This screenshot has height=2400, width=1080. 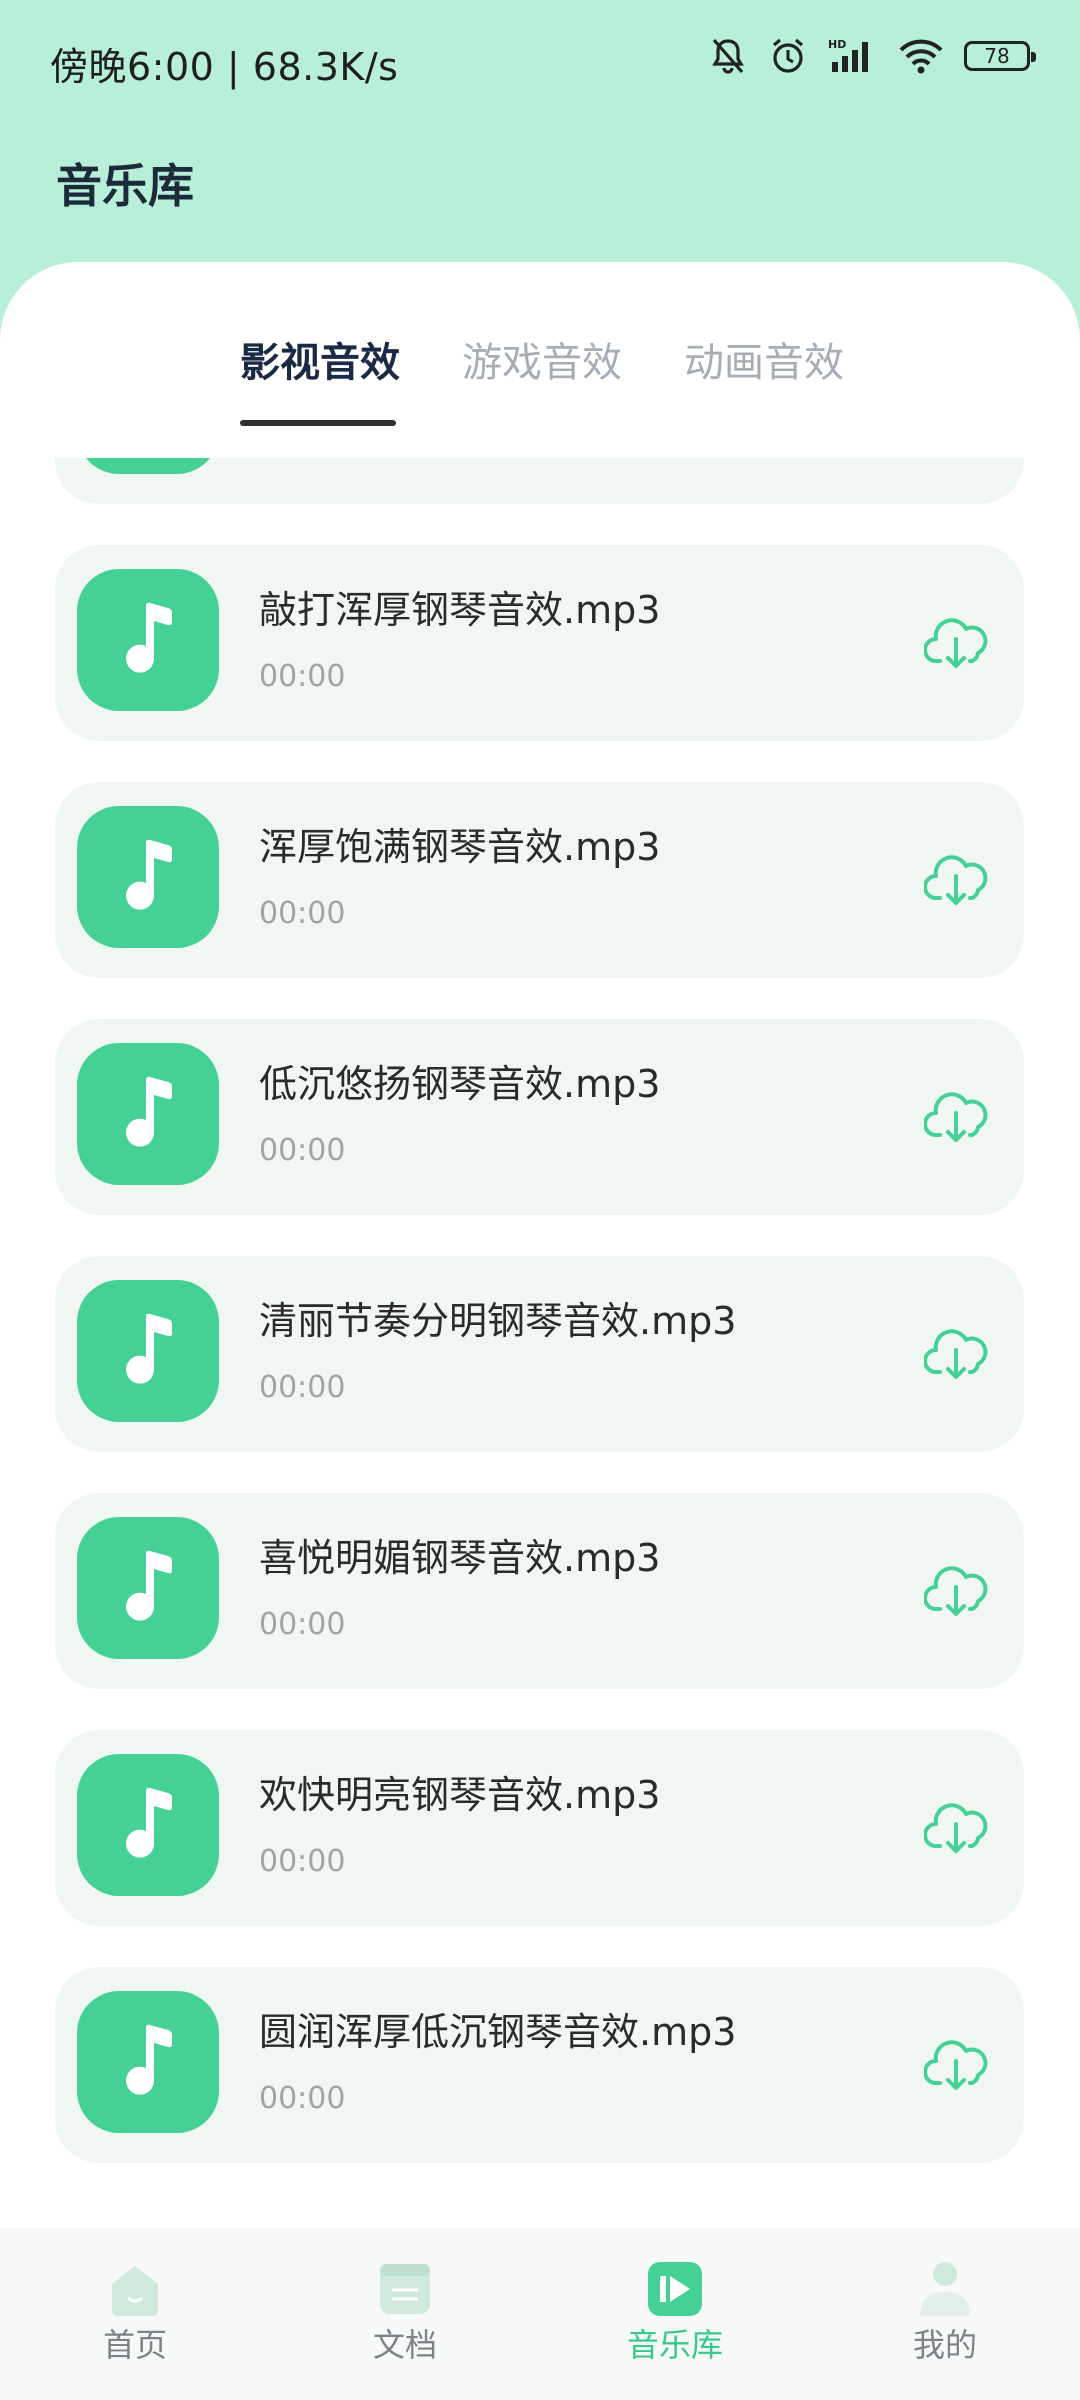 What do you see at coordinates (788, 56) in the screenshot?
I see `alarm-icon` at bounding box center [788, 56].